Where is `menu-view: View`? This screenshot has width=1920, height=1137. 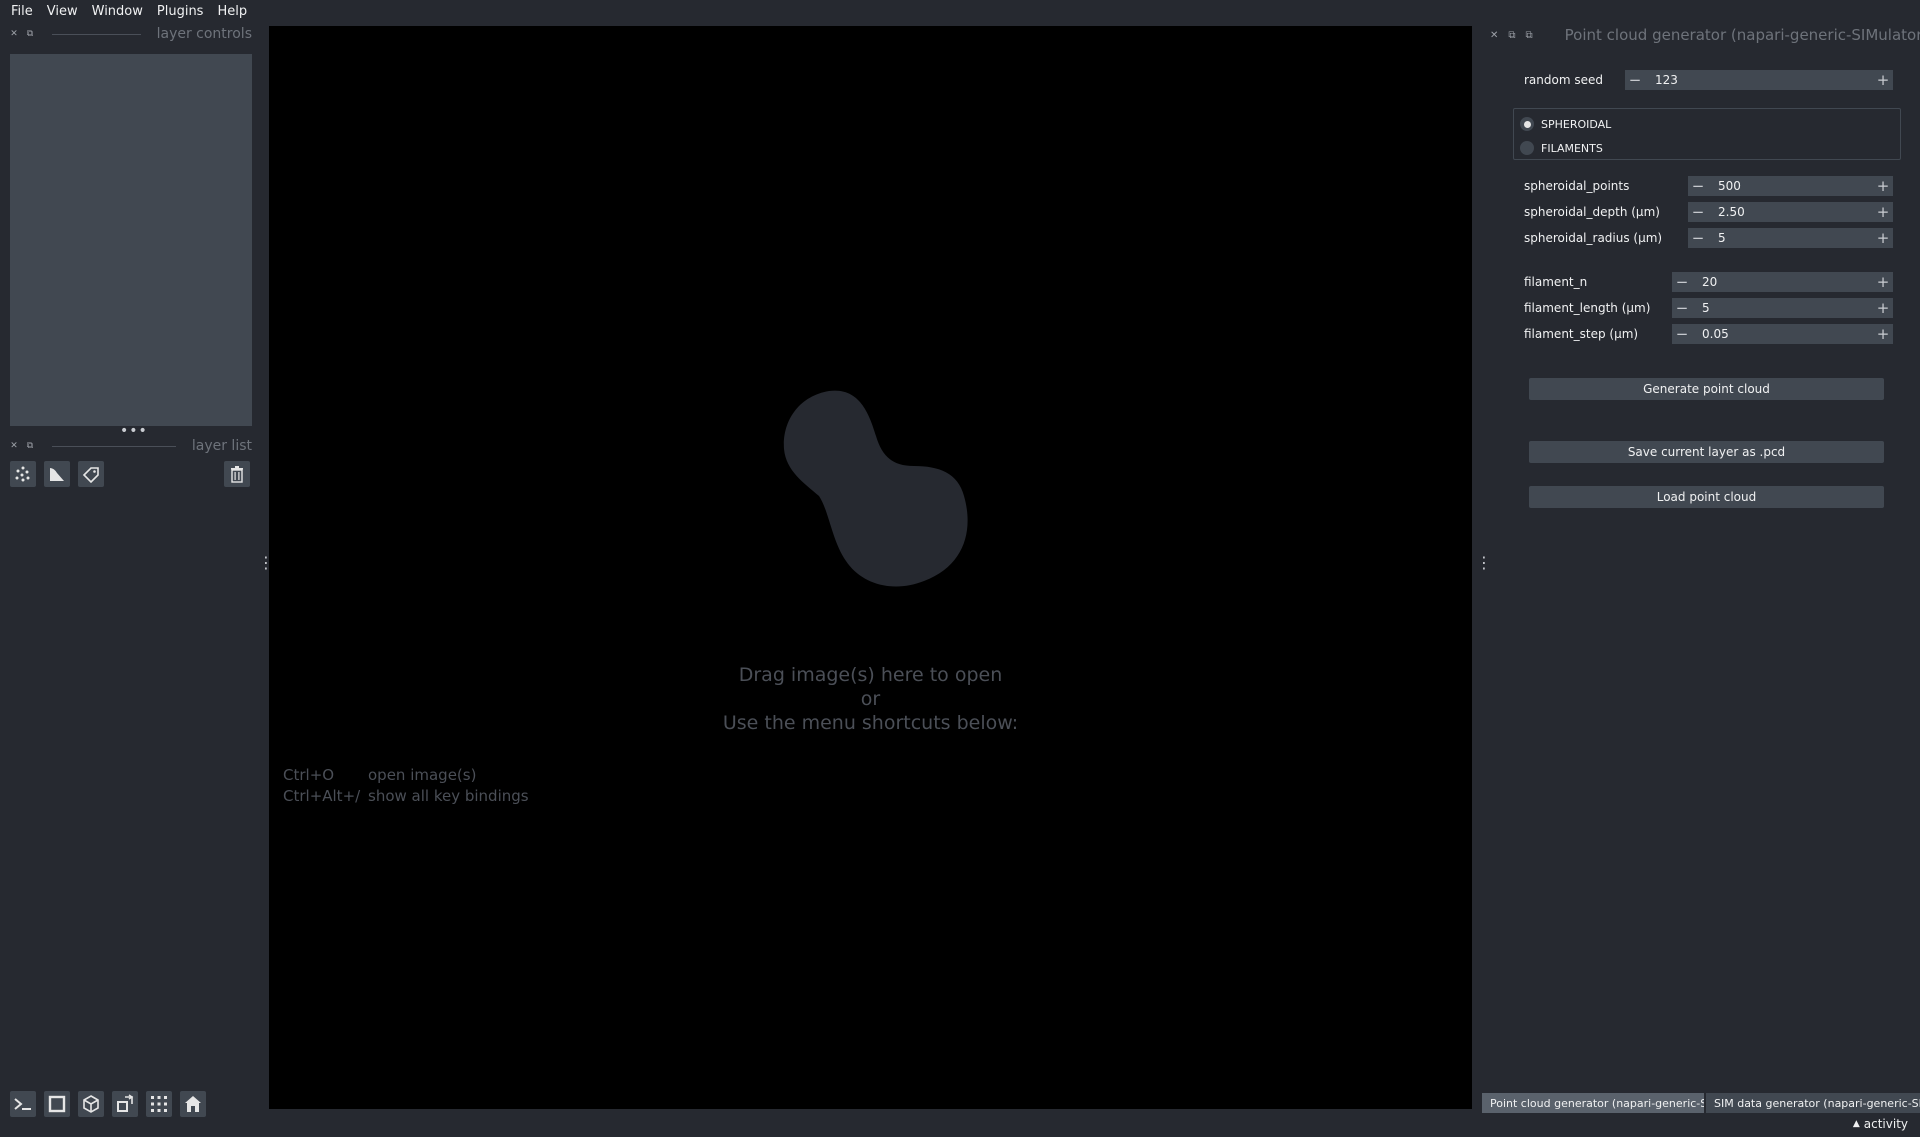 menu-view: View is located at coordinates (62, 12).